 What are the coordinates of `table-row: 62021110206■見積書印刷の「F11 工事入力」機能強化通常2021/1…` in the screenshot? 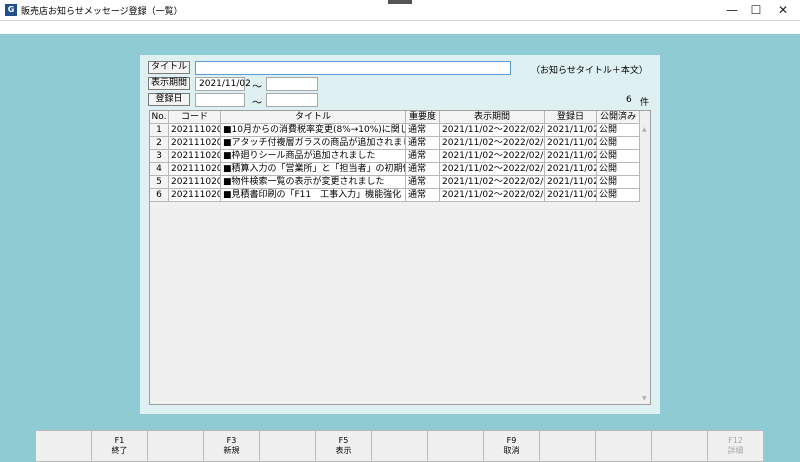 It's located at (395, 195).